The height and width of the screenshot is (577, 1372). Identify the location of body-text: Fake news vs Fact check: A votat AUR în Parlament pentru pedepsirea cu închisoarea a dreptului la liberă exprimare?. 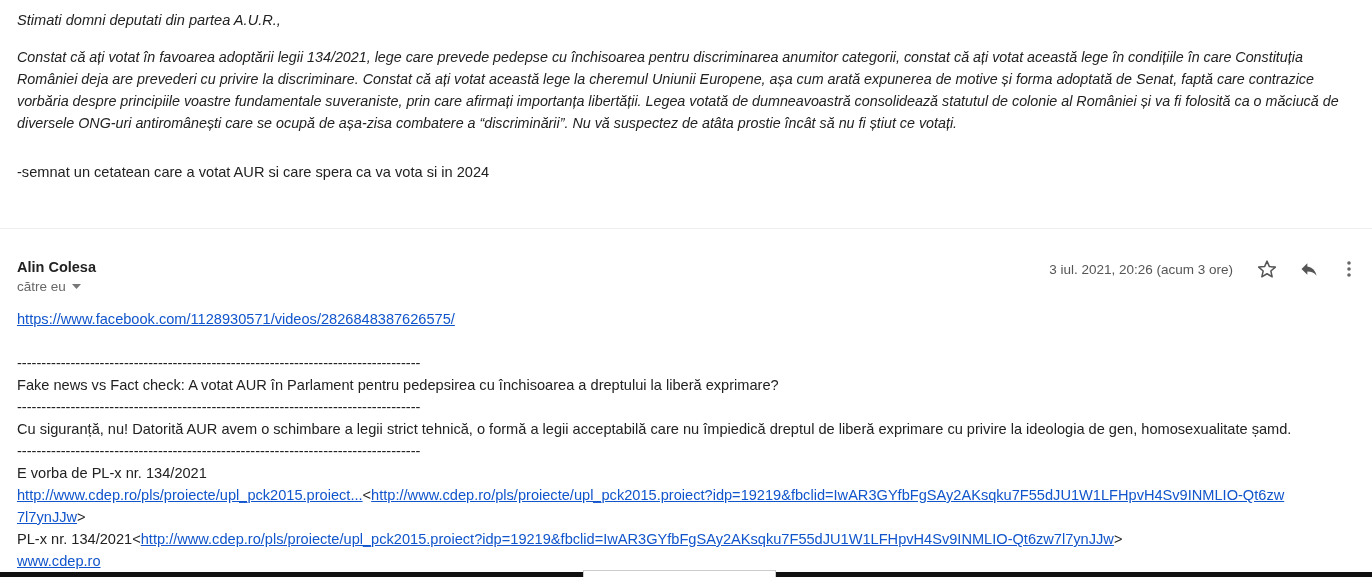
(398, 385).